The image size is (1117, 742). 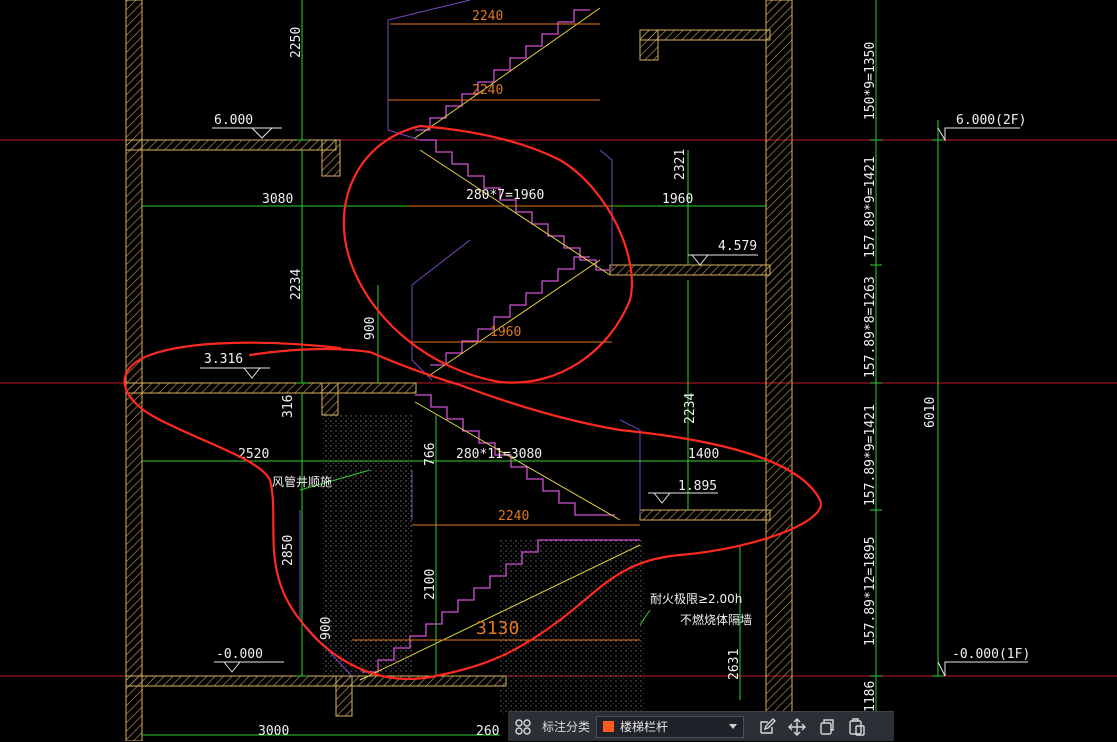 What do you see at coordinates (609, 726) in the screenshot?
I see `category-color-swatch` at bounding box center [609, 726].